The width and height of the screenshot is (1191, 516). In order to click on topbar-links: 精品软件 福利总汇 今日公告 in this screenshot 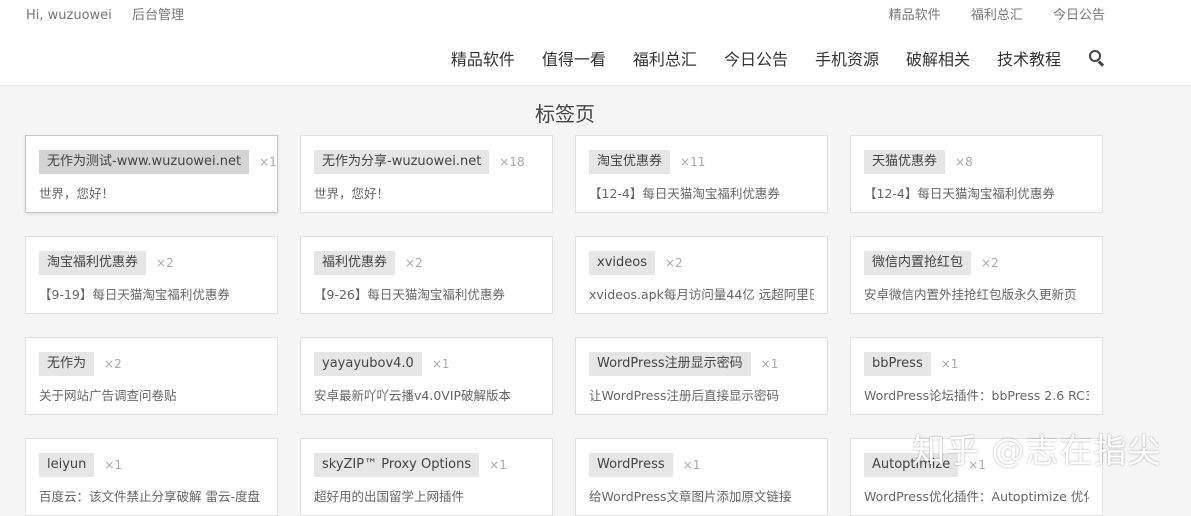, I will do `click(984, 13)`.